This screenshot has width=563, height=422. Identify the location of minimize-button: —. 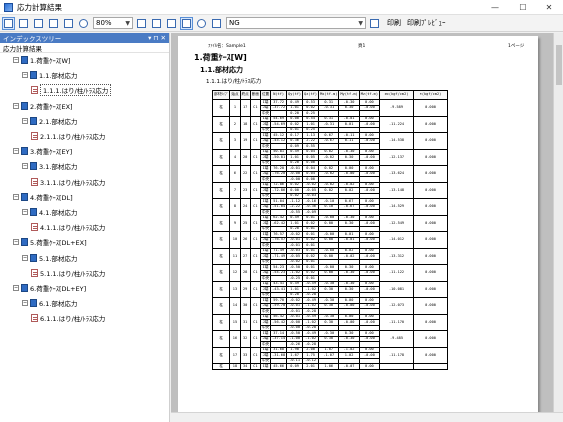
(495, 7).